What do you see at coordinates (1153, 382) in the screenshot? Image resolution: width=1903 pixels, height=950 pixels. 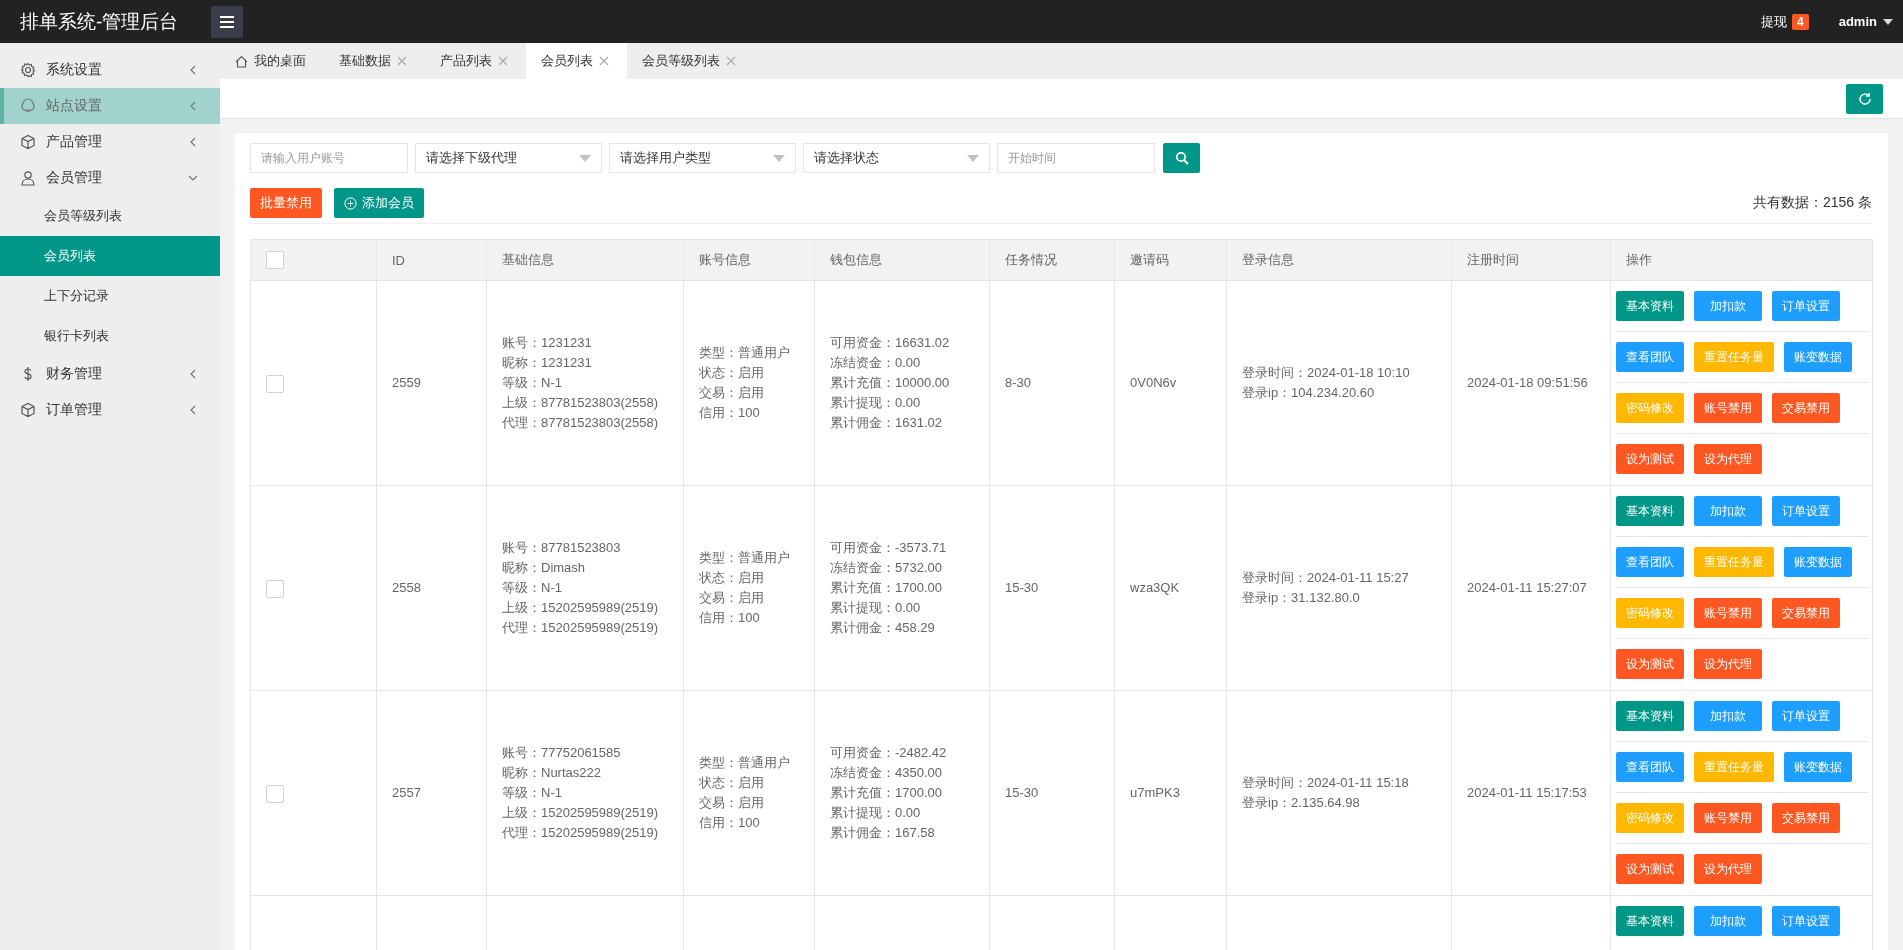 I see `cell-text: 0V0N6v` at bounding box center [1153, 382].